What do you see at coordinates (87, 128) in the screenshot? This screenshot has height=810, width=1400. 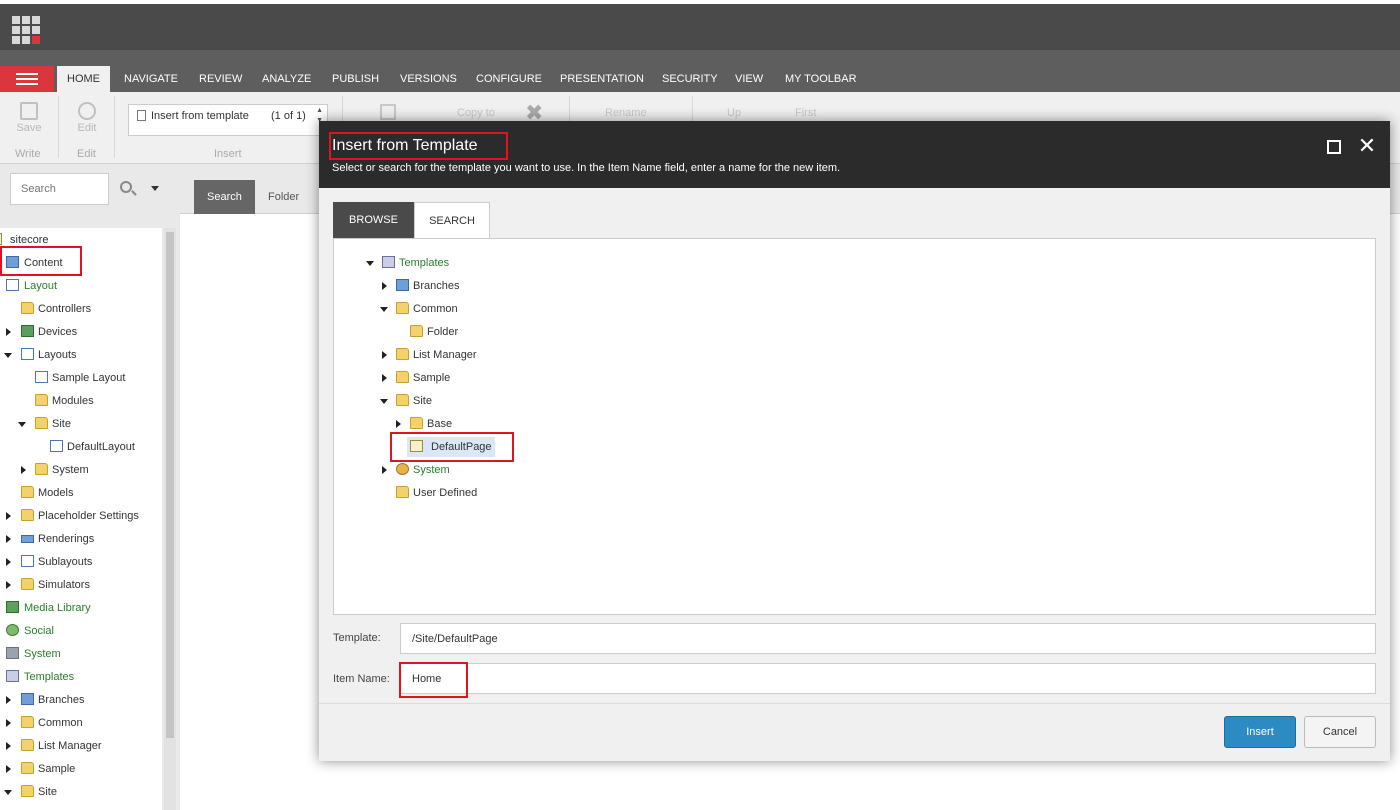 I see `edit-label: Edit` at bounding box center [87, 128].